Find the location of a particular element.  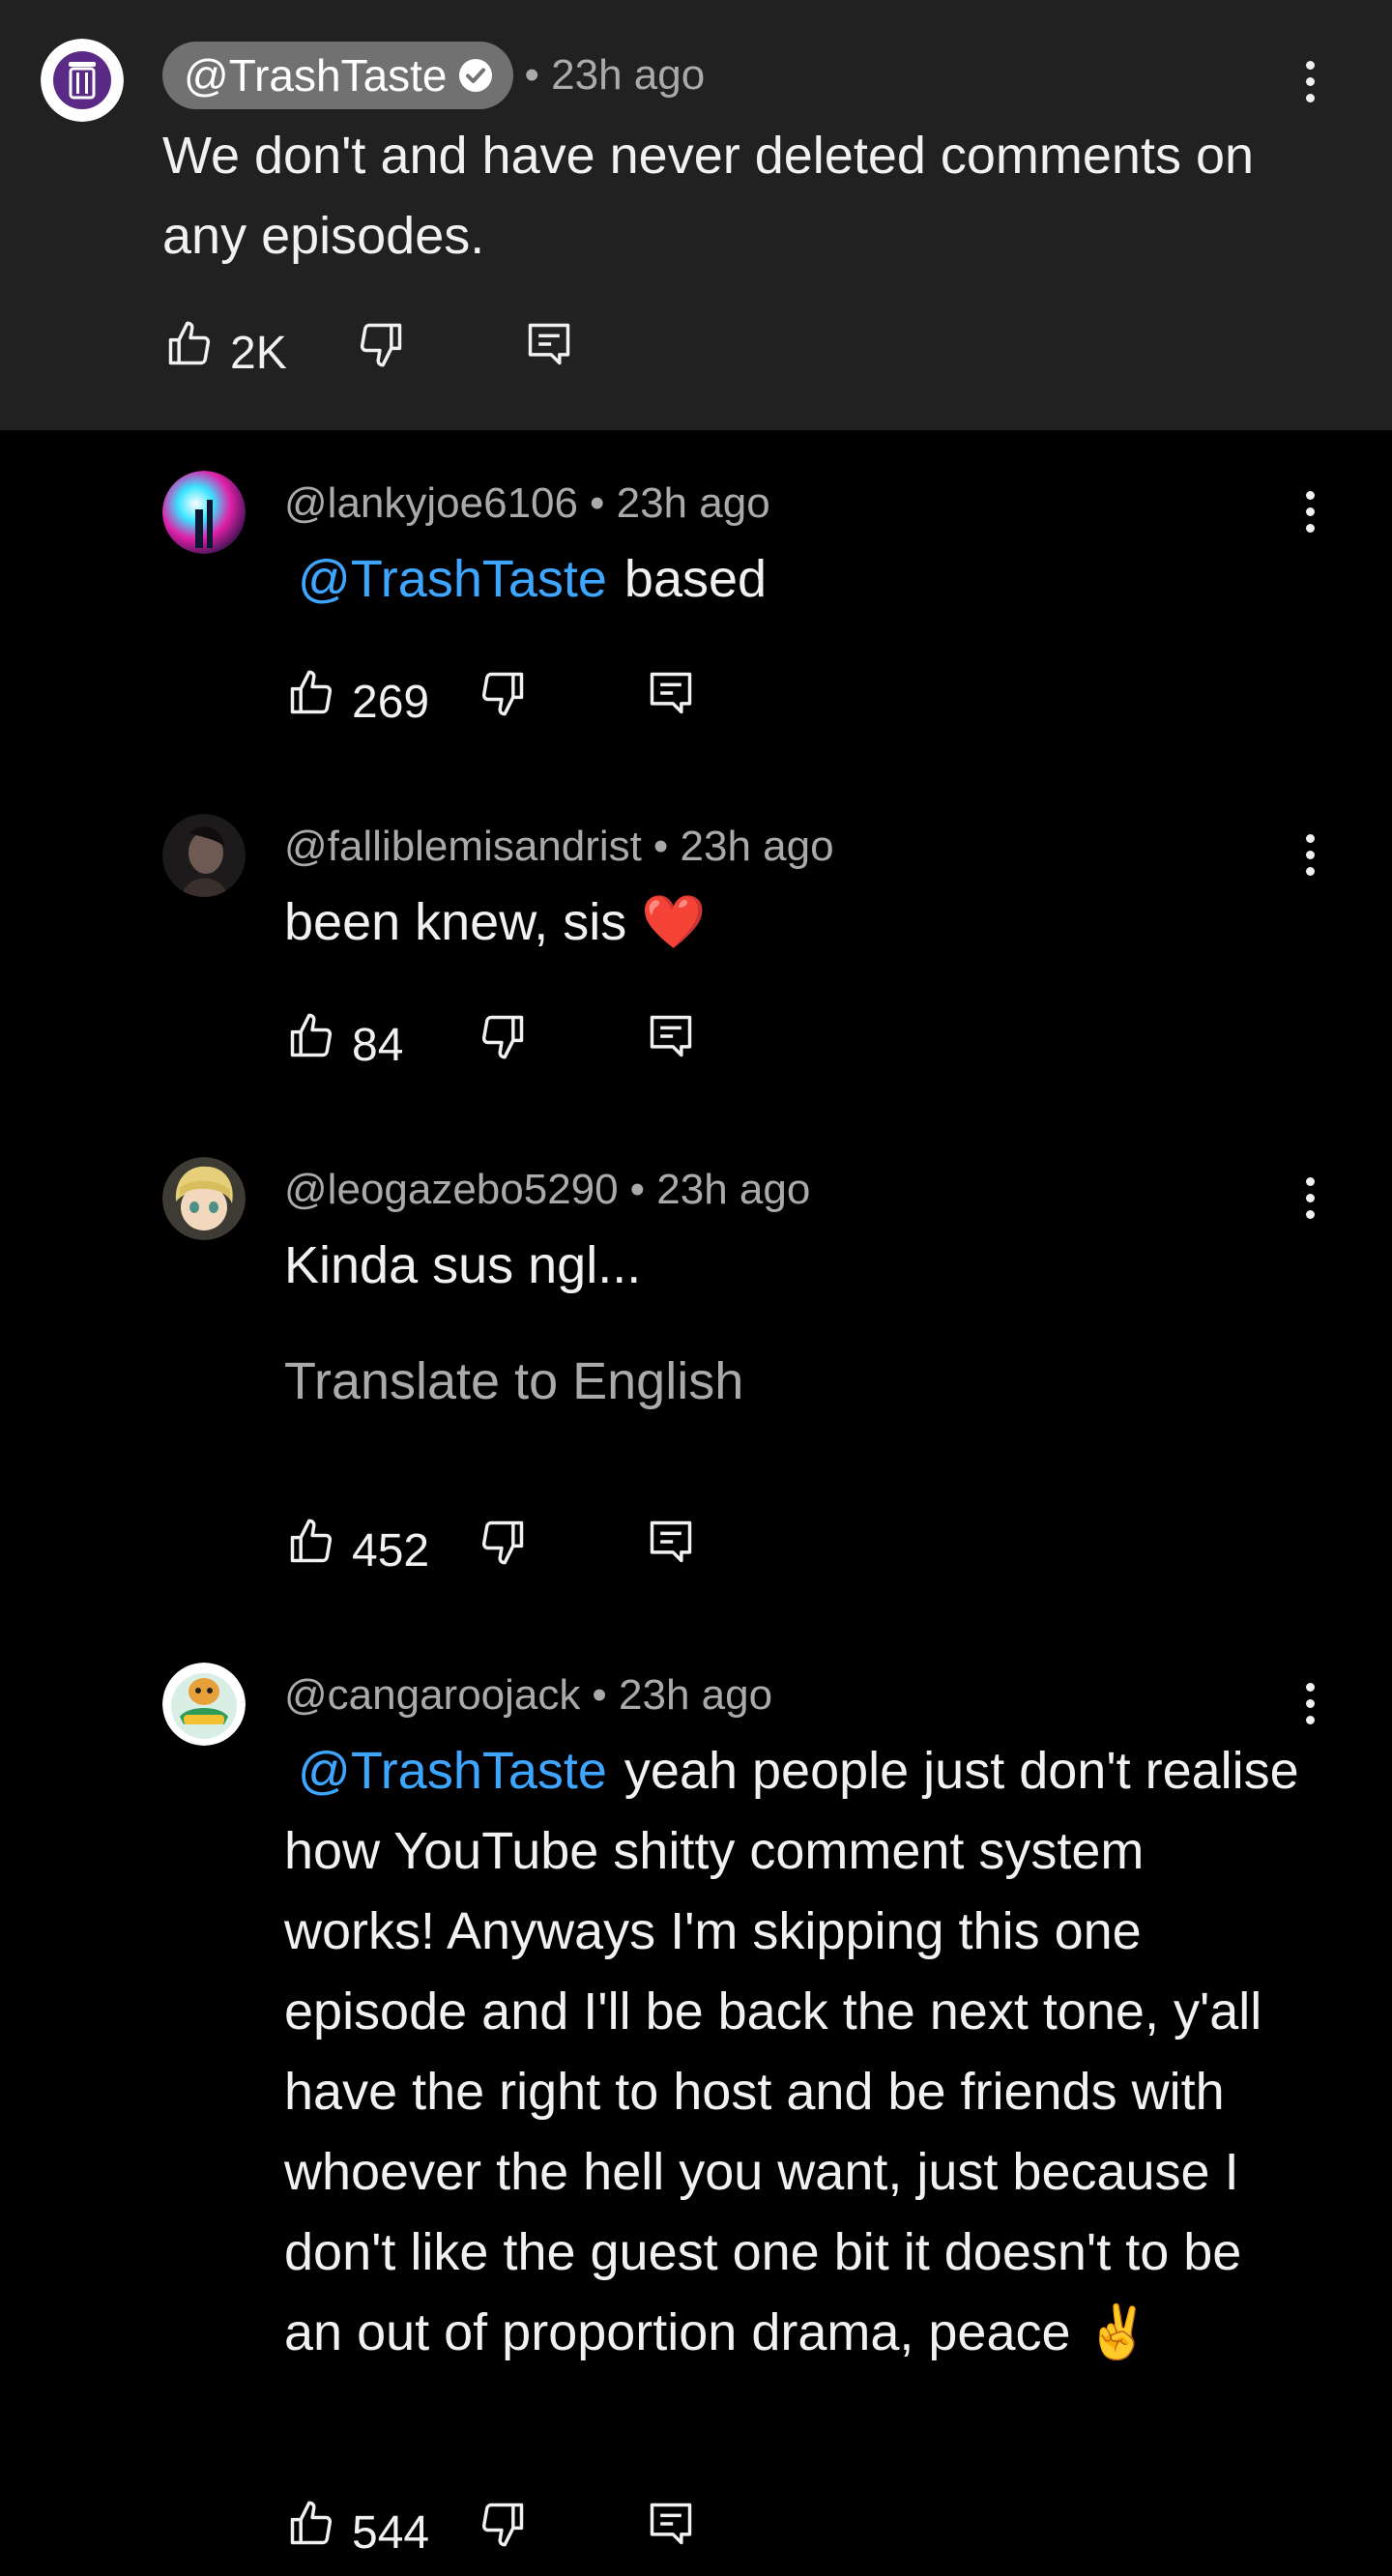

comment-actions: 452 is located at coordinates (499, 1550).